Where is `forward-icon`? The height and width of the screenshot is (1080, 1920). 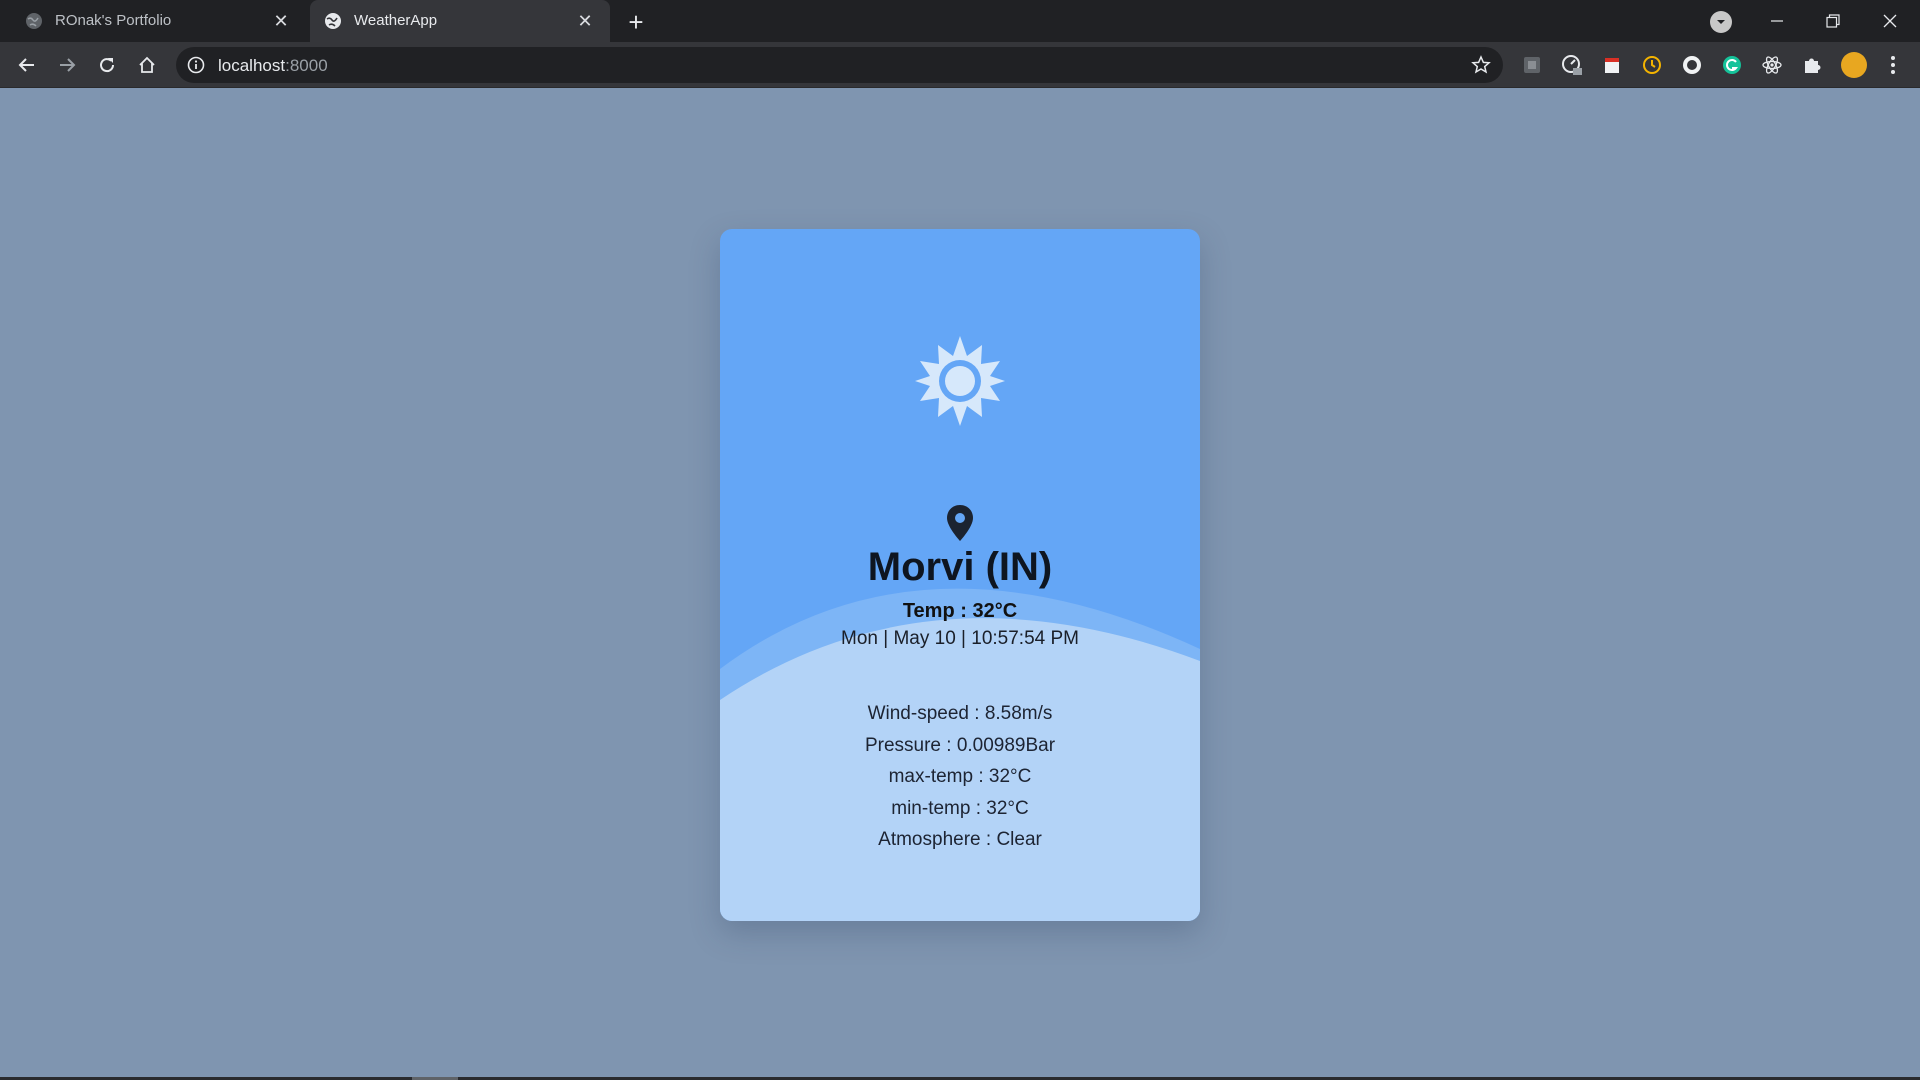 forward-icon is located at coordinates (67, 65).